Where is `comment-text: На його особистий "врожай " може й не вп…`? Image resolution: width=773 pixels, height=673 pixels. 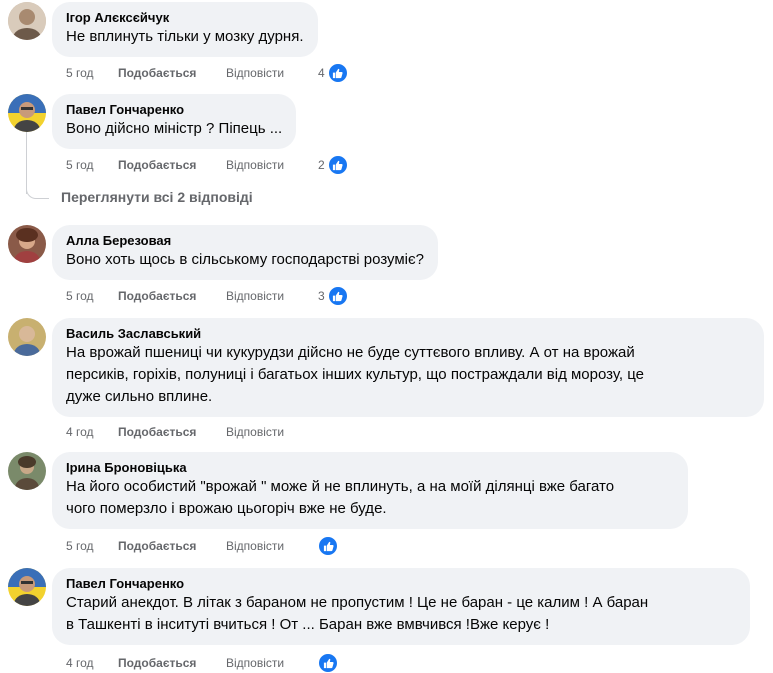 comment-text: На його особистий "врожай " може й не вп… is located at coordinates (340, 497).